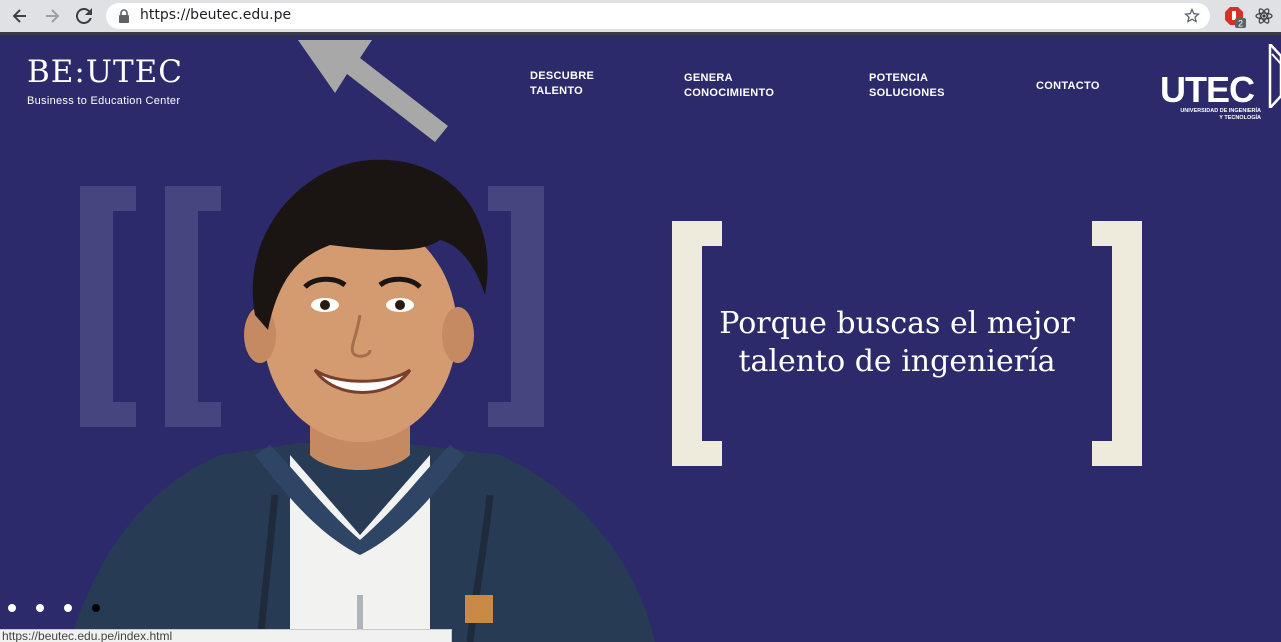 This screenshot has width=1281, height=642. I want to click on address-url: https://beutec.edu.pe, so click(216, 15).